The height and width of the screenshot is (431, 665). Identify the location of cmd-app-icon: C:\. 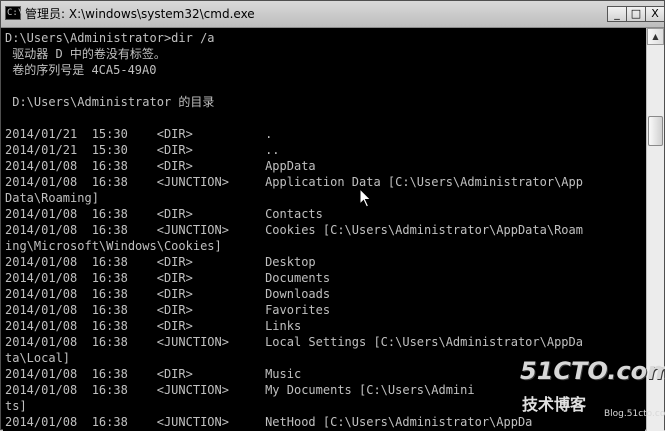
(14, 13).